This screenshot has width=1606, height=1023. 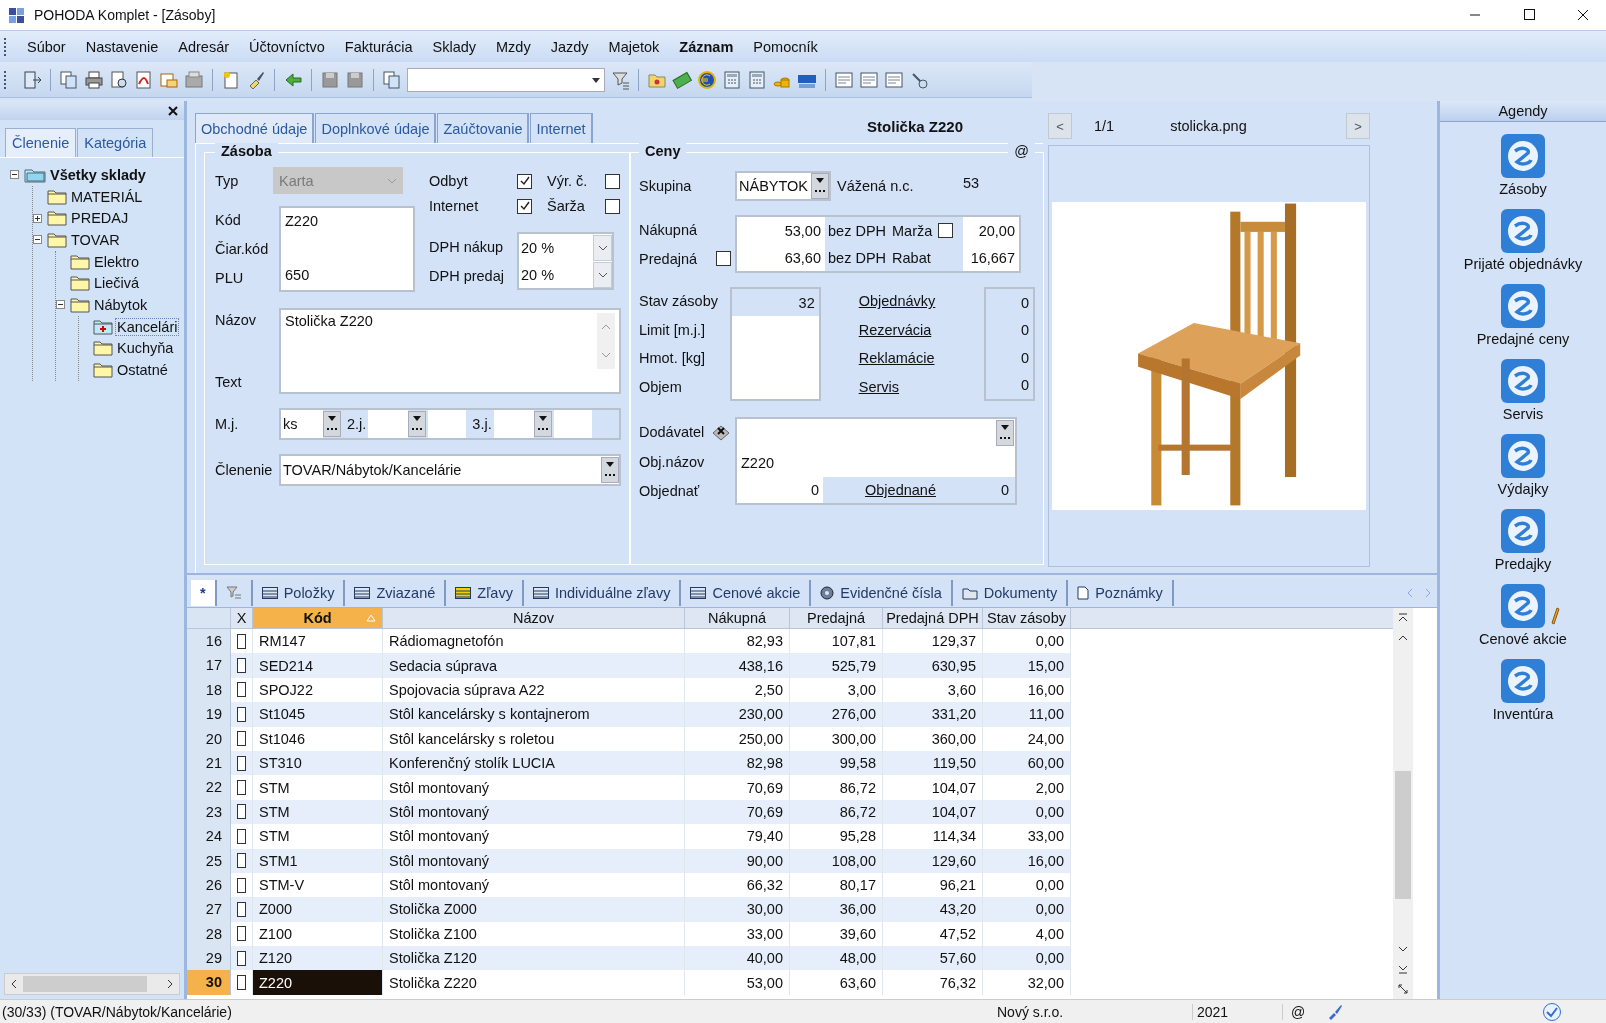 I want to click on row-number: 23, so click(x=209, y=812).